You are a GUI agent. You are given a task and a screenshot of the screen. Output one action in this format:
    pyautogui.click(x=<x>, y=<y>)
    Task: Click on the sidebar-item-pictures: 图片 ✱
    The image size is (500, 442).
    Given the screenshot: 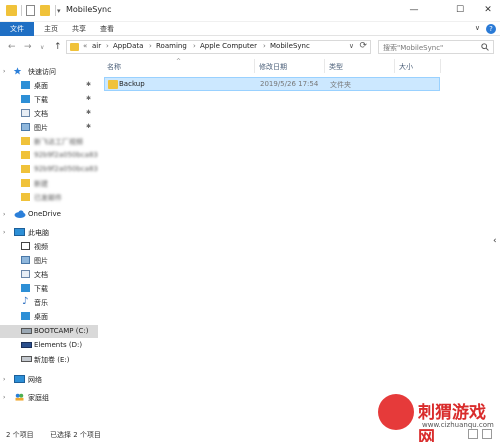 What is the action you would take?
    pyautogui.click(x=49, y=127)
    